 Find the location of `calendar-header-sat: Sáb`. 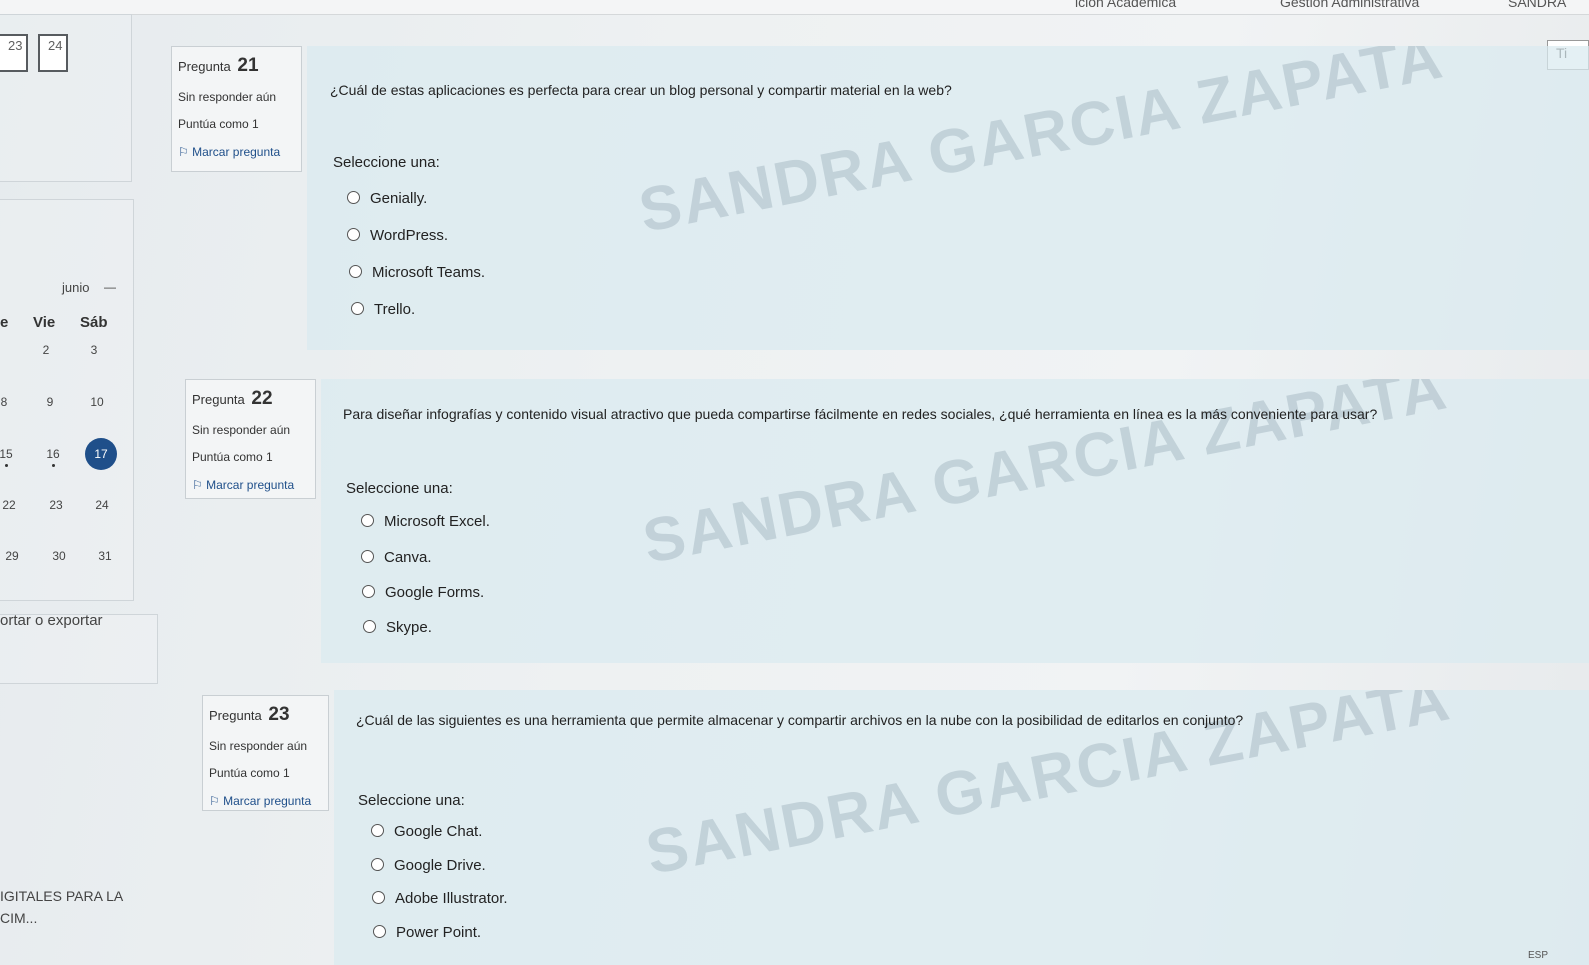

calendar-header-sat: Sáb is located at coordinates (94, 322).